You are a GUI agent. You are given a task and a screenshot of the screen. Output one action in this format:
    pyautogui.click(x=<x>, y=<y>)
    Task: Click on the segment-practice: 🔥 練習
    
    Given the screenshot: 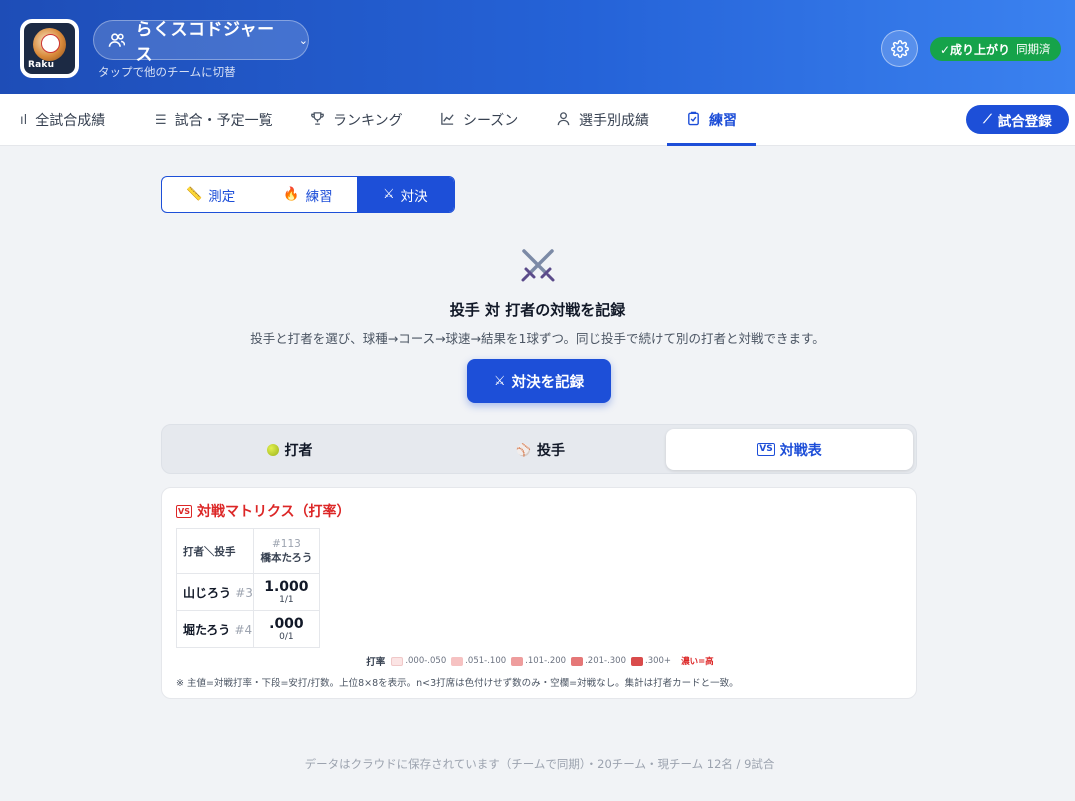 What is the action you would take?
    pyautogui.click(x=307, y=194)
    